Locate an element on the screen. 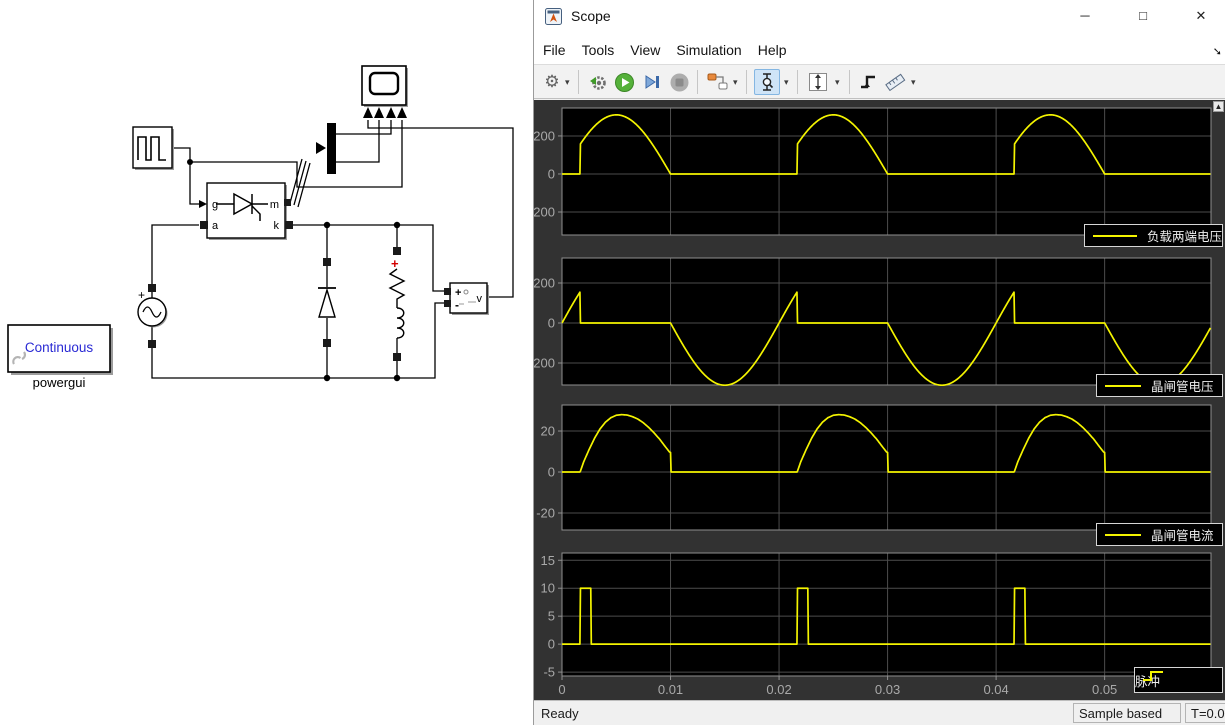  status-sample-mode: Sample based is located at coordinates (1127, 713).